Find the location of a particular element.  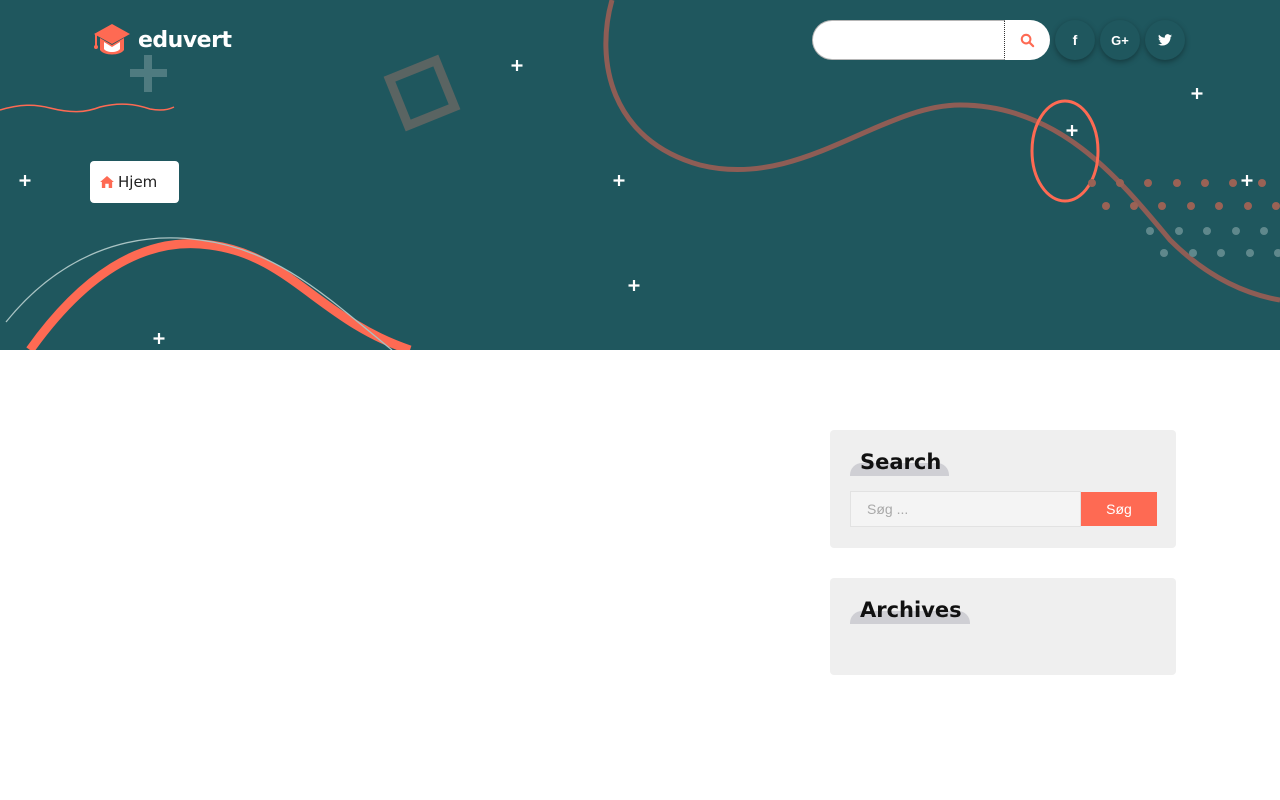

breadcrumb: Hjem is located at coordinates (134, 182).